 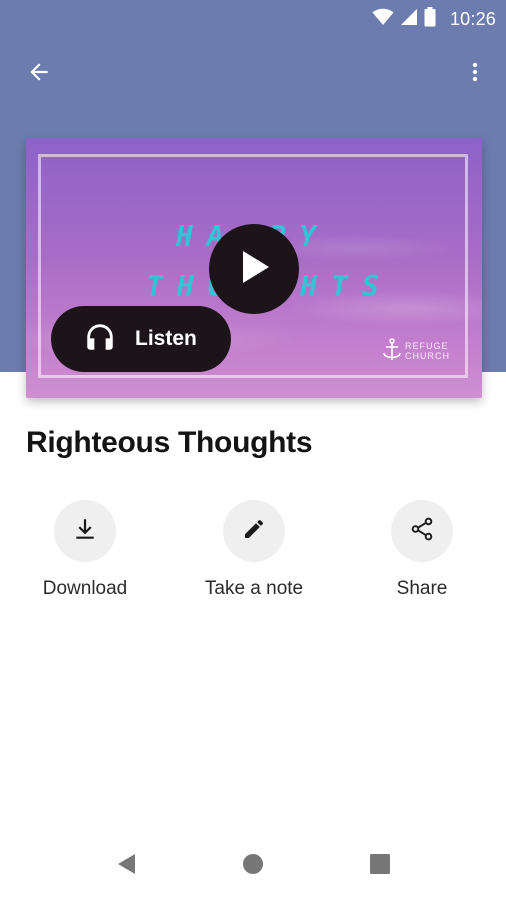 I want to click on nav-back-button, so click(x=126, y=866).